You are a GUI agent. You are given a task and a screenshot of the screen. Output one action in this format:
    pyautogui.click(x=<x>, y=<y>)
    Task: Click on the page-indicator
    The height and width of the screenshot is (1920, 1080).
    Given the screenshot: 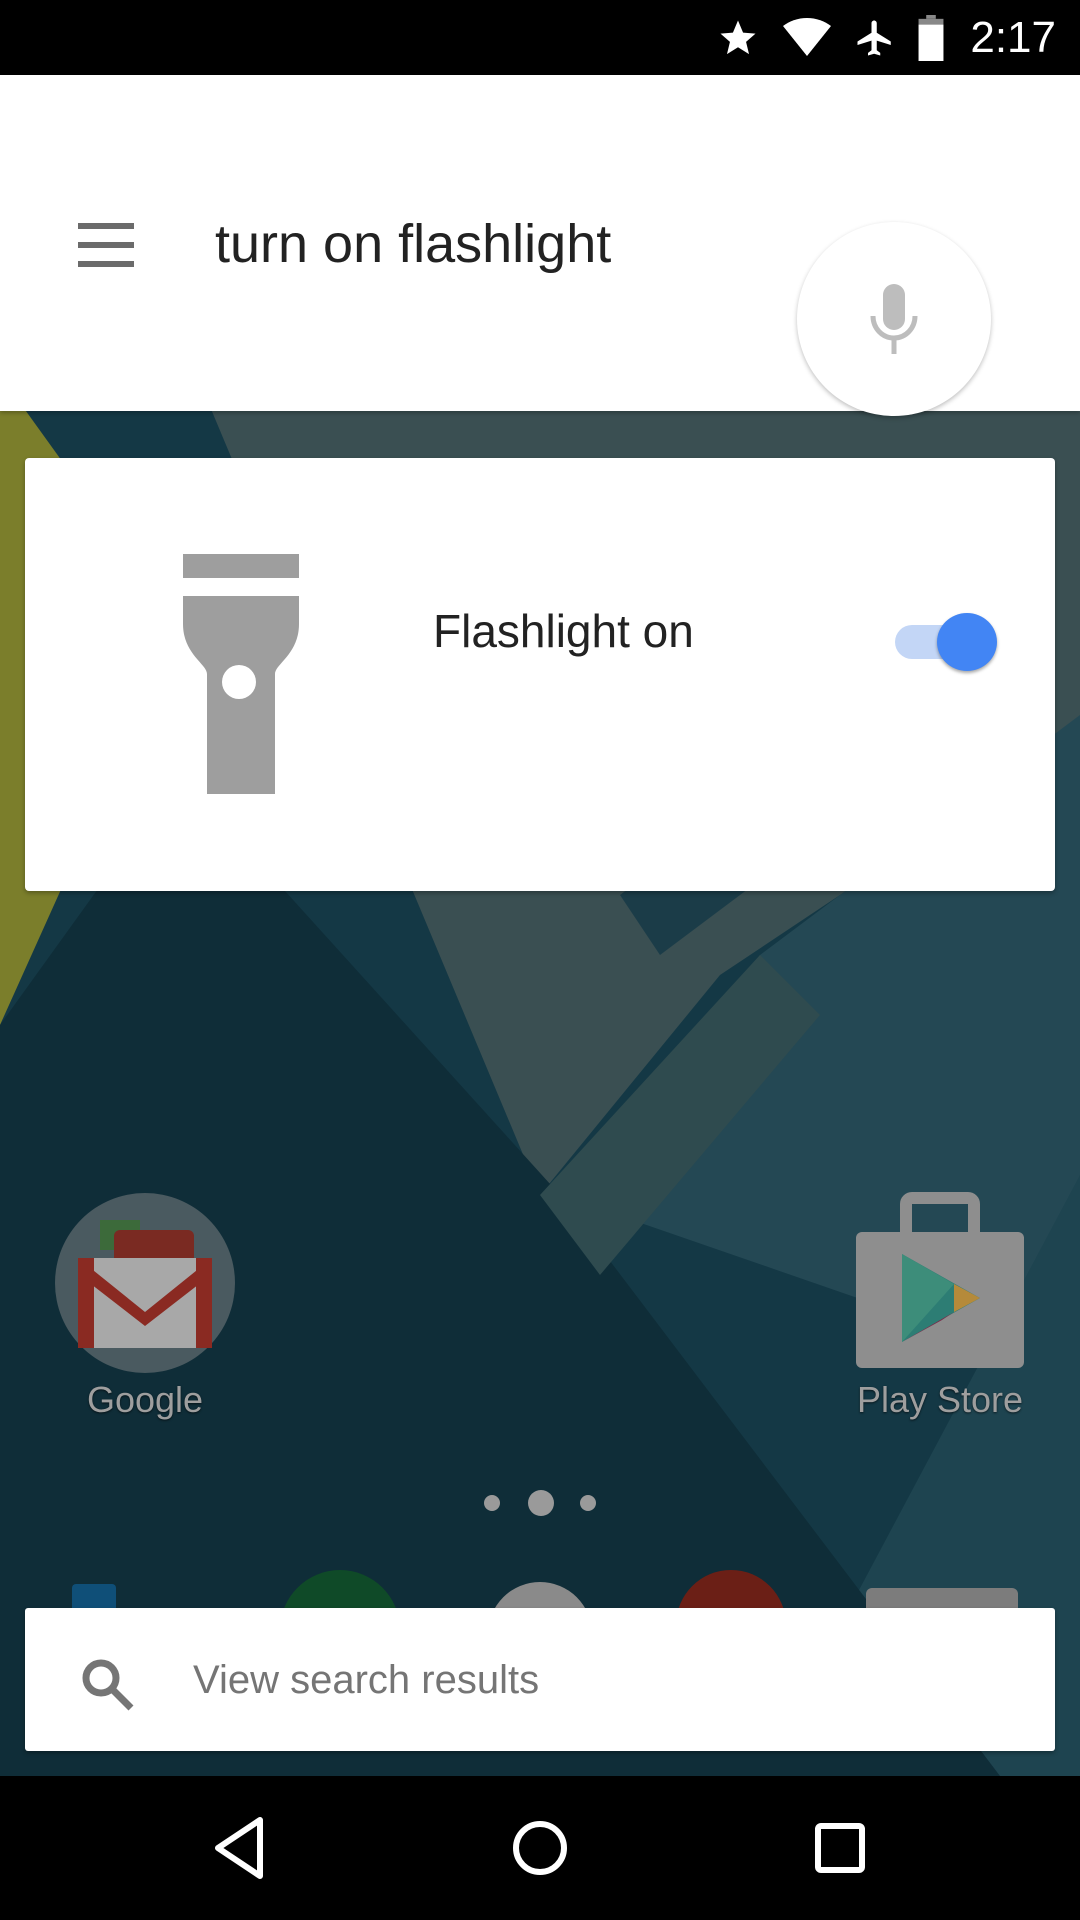 What is the action you would take?
    pyautogui.click(x=540, y=1503)
    